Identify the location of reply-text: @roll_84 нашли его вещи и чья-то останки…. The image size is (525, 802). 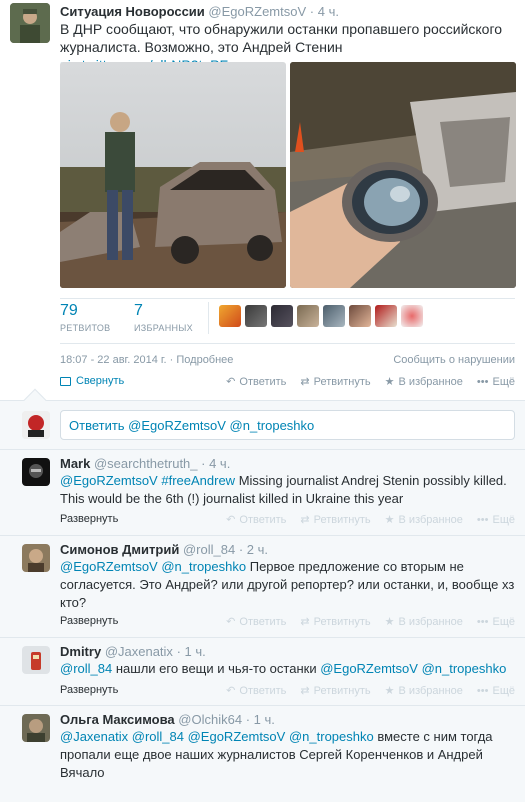
(287, 669).